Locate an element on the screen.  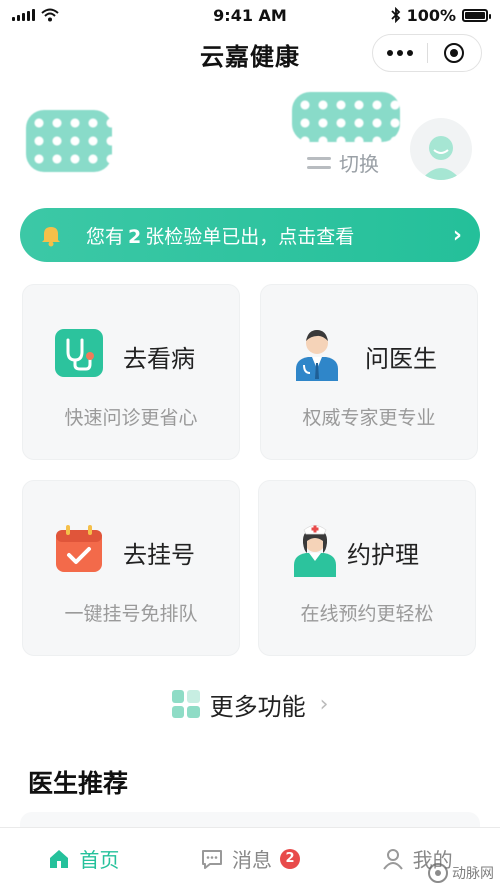
signal-icon is located at coordinates (23, 15).